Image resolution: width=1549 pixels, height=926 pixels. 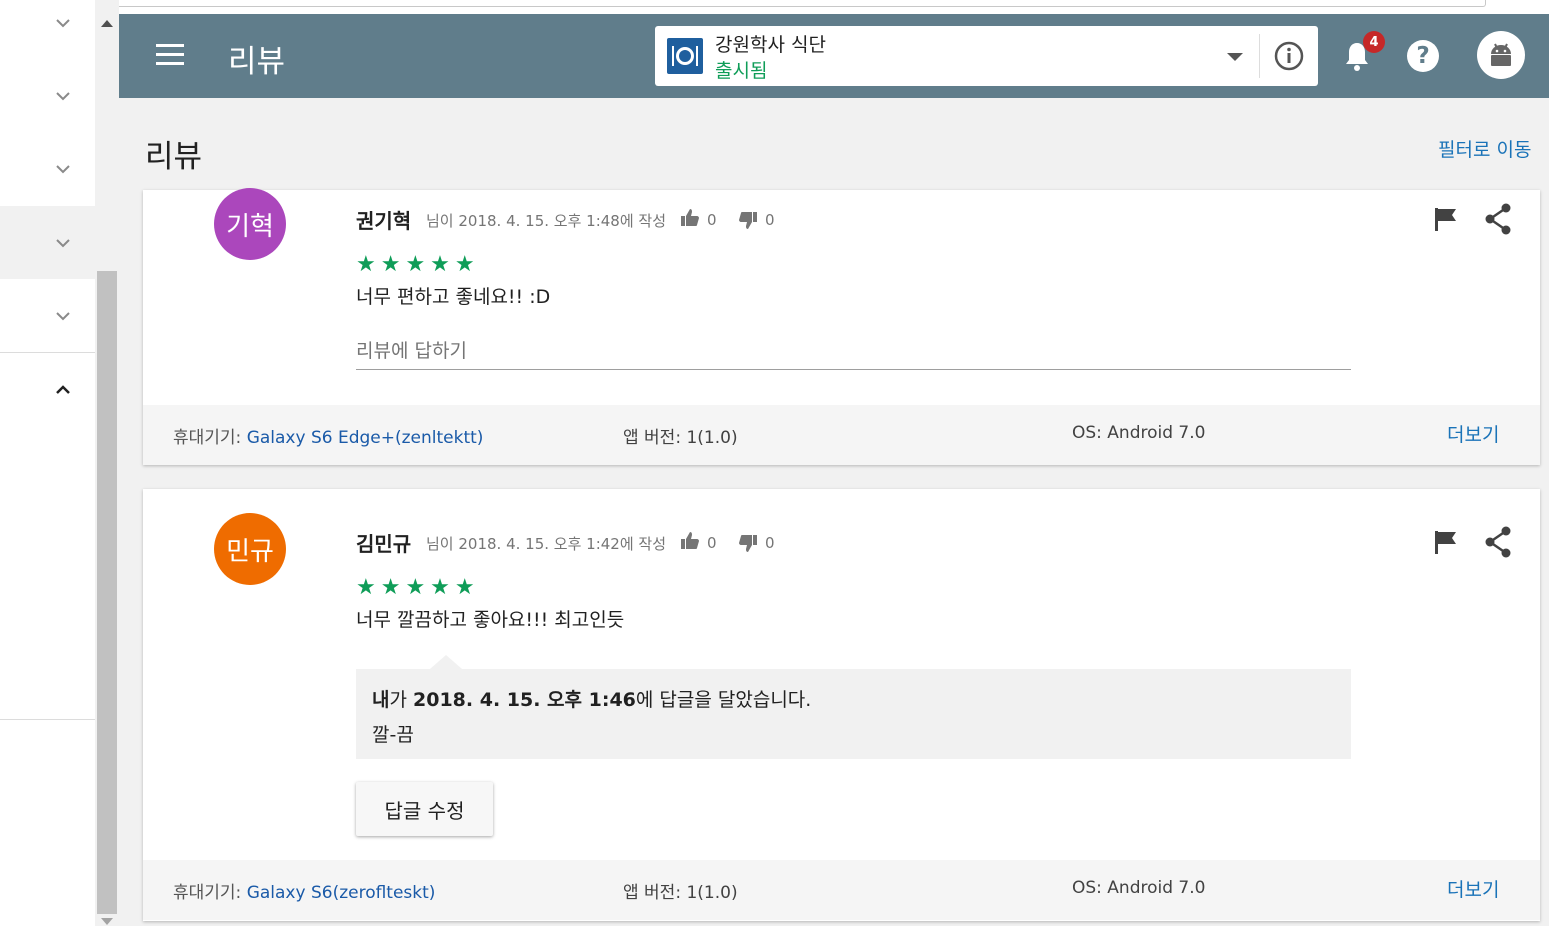 I want to click on scroll-down-arrow-icon, so click(x=107, y=921).